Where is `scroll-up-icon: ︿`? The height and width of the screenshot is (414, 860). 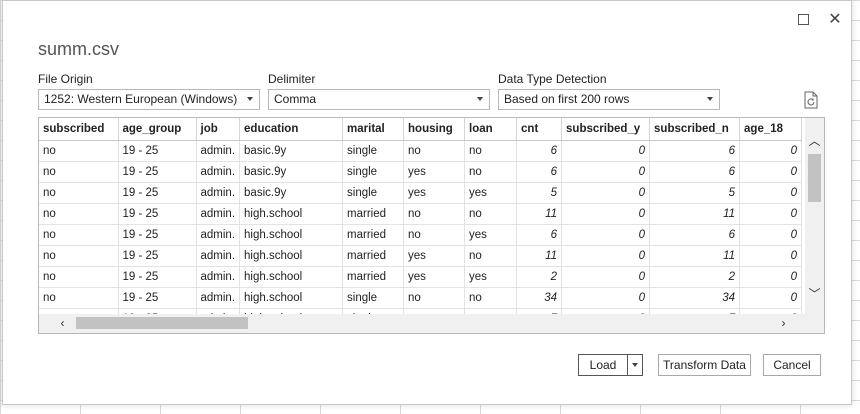 scroll-up-icon: ︿ is located at coordinates (814, 141).